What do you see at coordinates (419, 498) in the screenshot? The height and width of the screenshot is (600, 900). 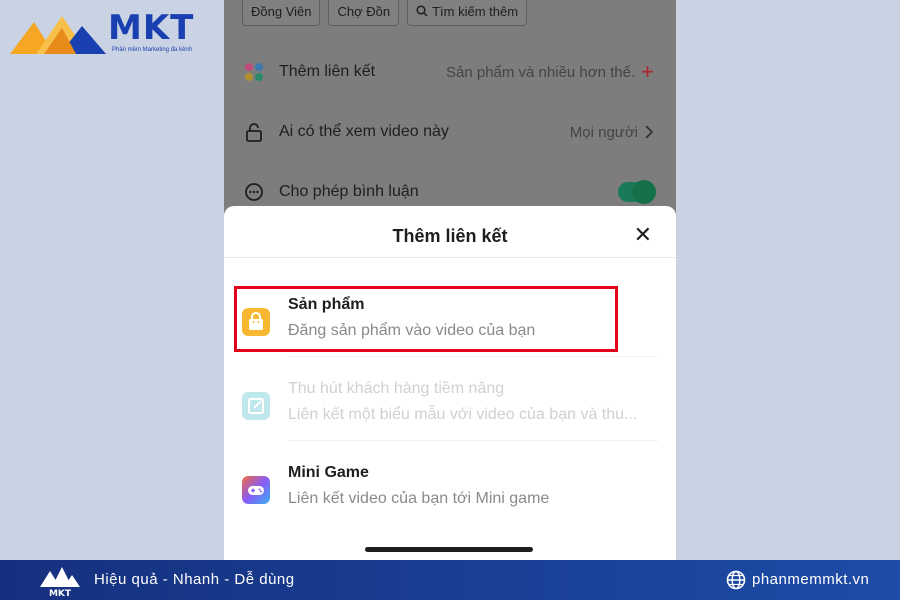 I see `option-mini-game-description: Liên kết video của bạn tới Mini game` at bounding box center [419, 498].